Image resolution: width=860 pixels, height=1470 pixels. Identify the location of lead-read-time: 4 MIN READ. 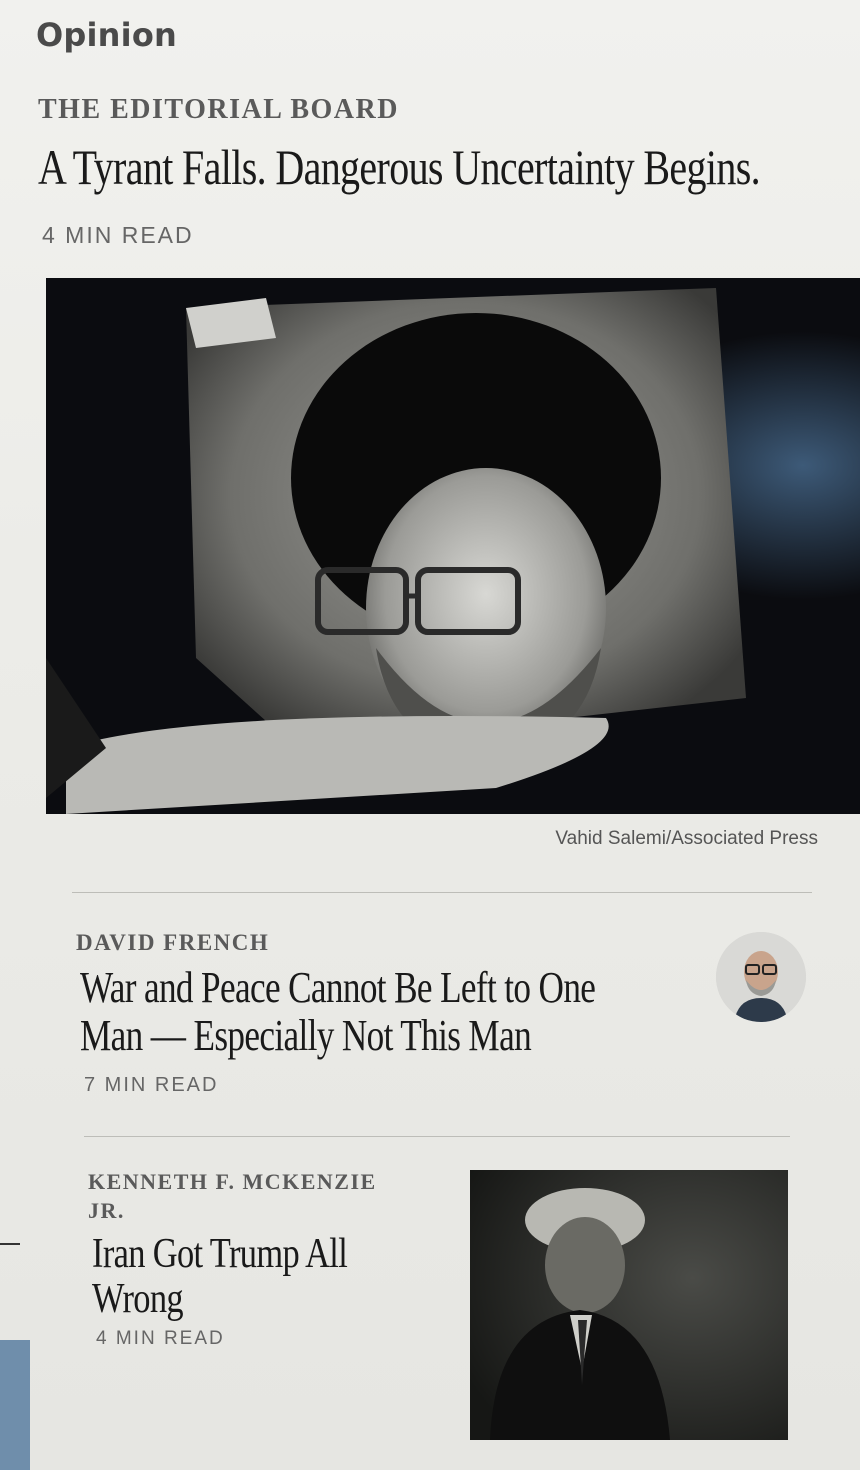
(118, 235).